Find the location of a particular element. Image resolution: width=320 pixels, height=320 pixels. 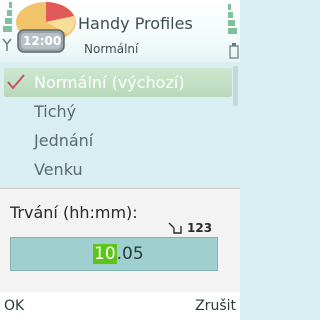

app-title: Handy Profiles is located at coordinates (135, 23).